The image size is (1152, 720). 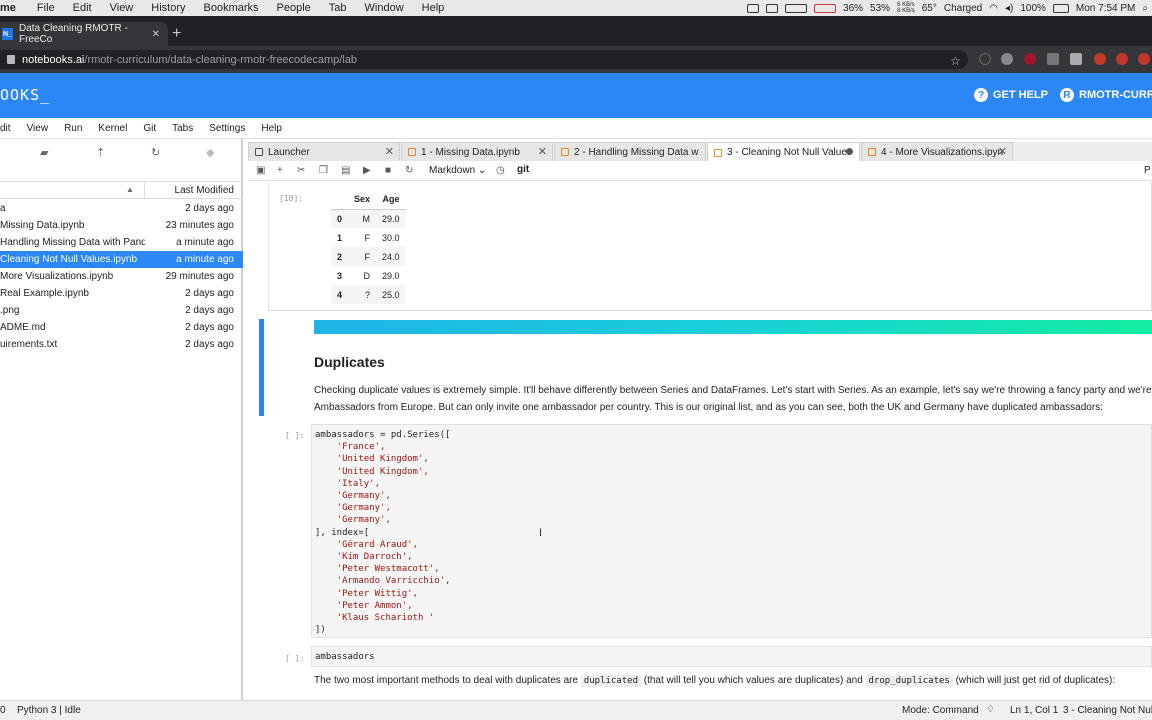 I want to click on menubar-file: File, so click(x=46, y=8).